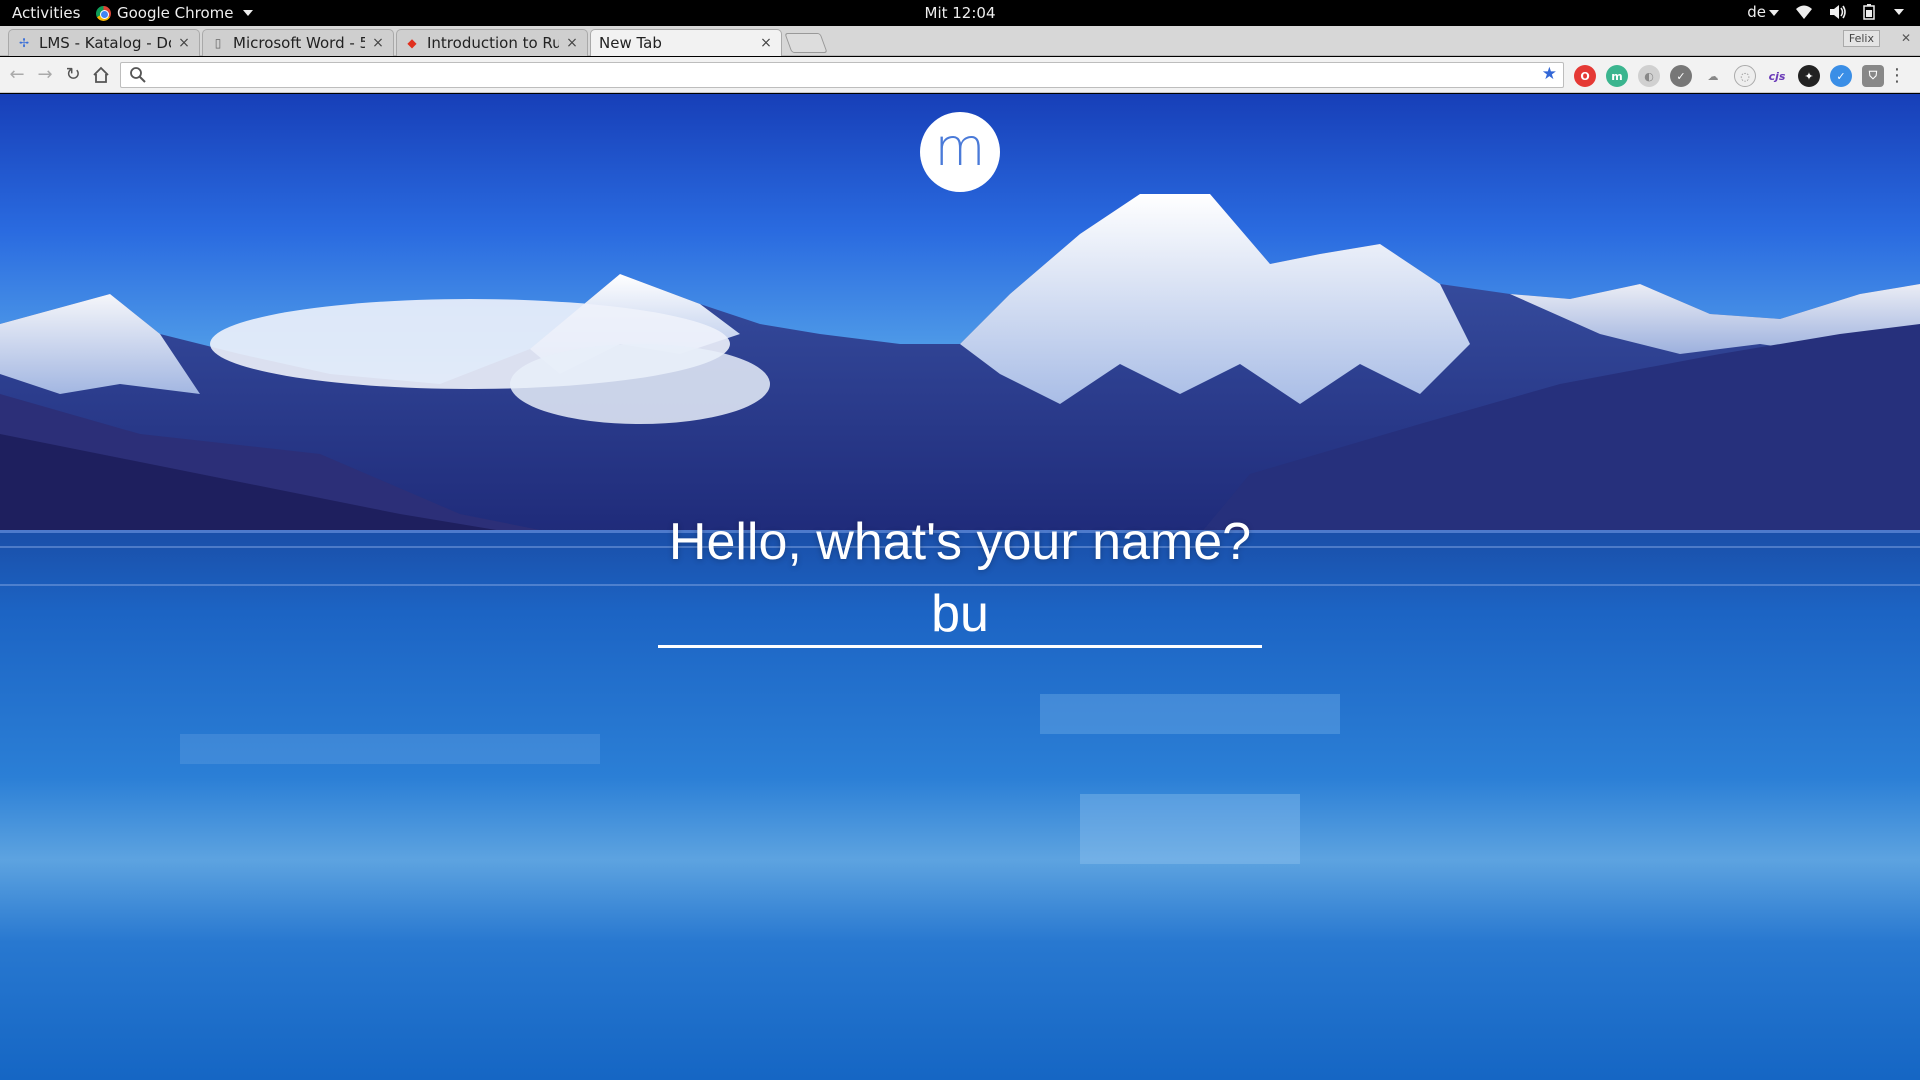  I want to click on home-icon, so click(101, 75).